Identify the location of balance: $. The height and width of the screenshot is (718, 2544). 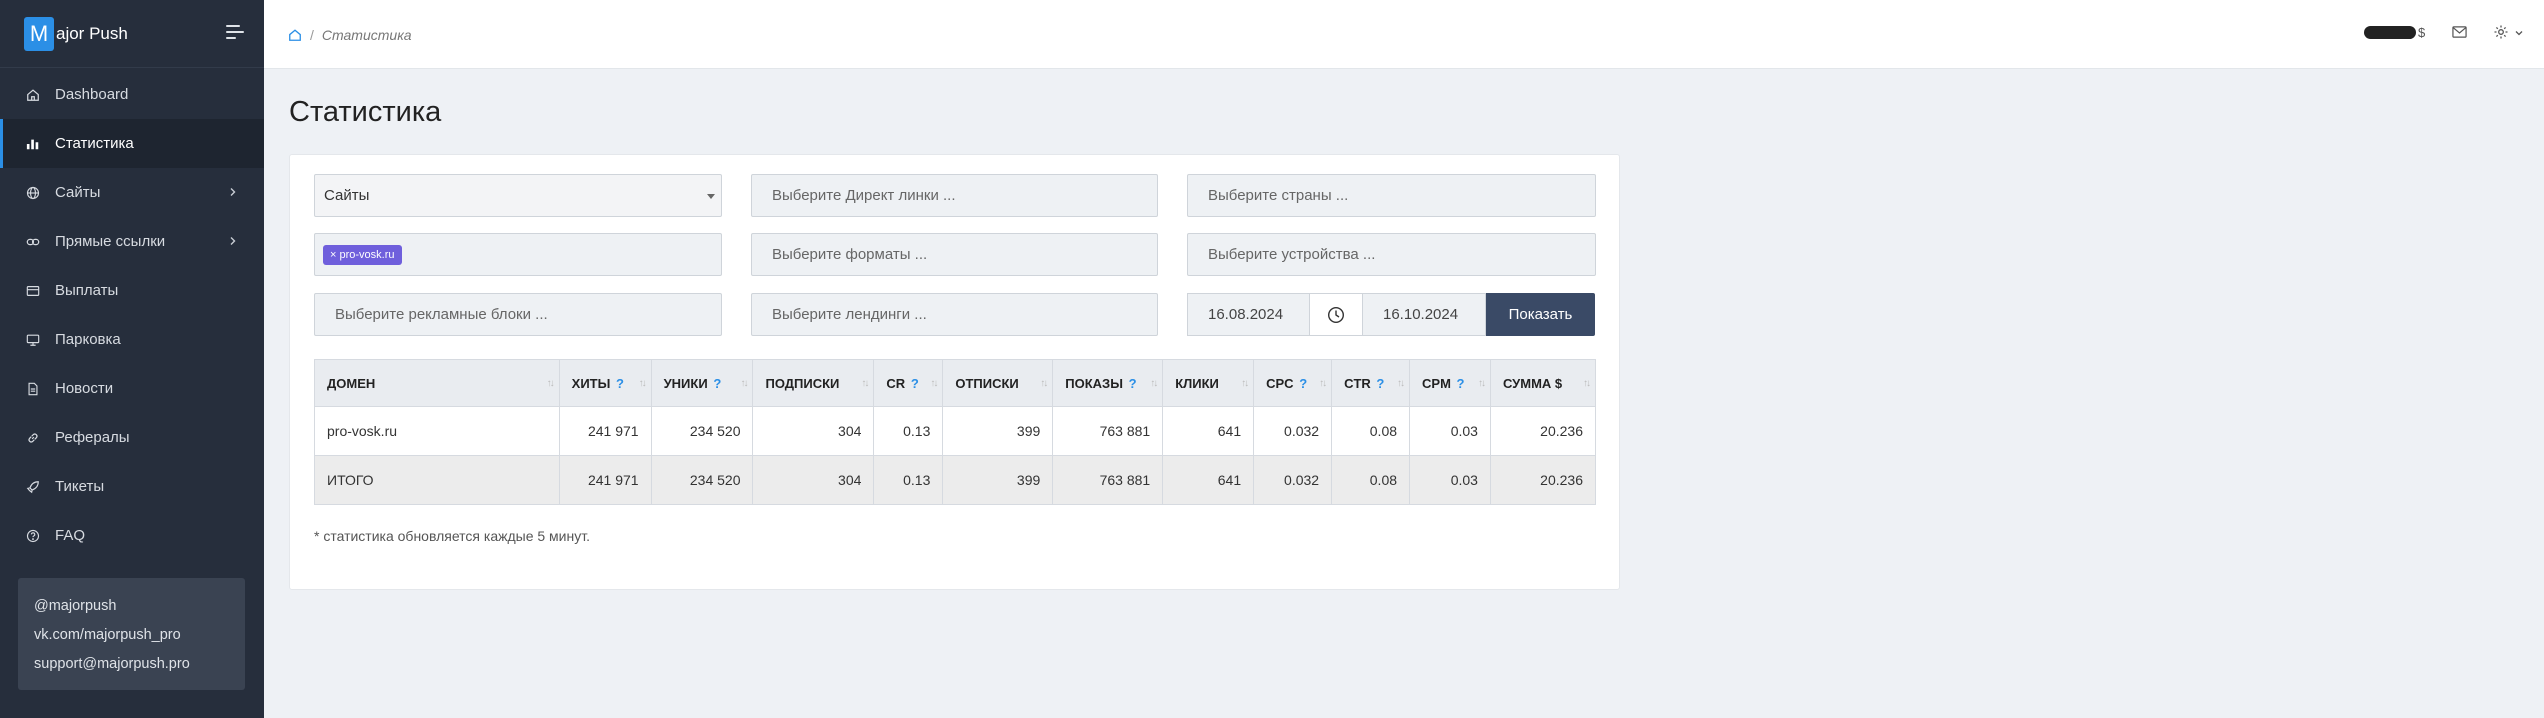
(2394, 32).